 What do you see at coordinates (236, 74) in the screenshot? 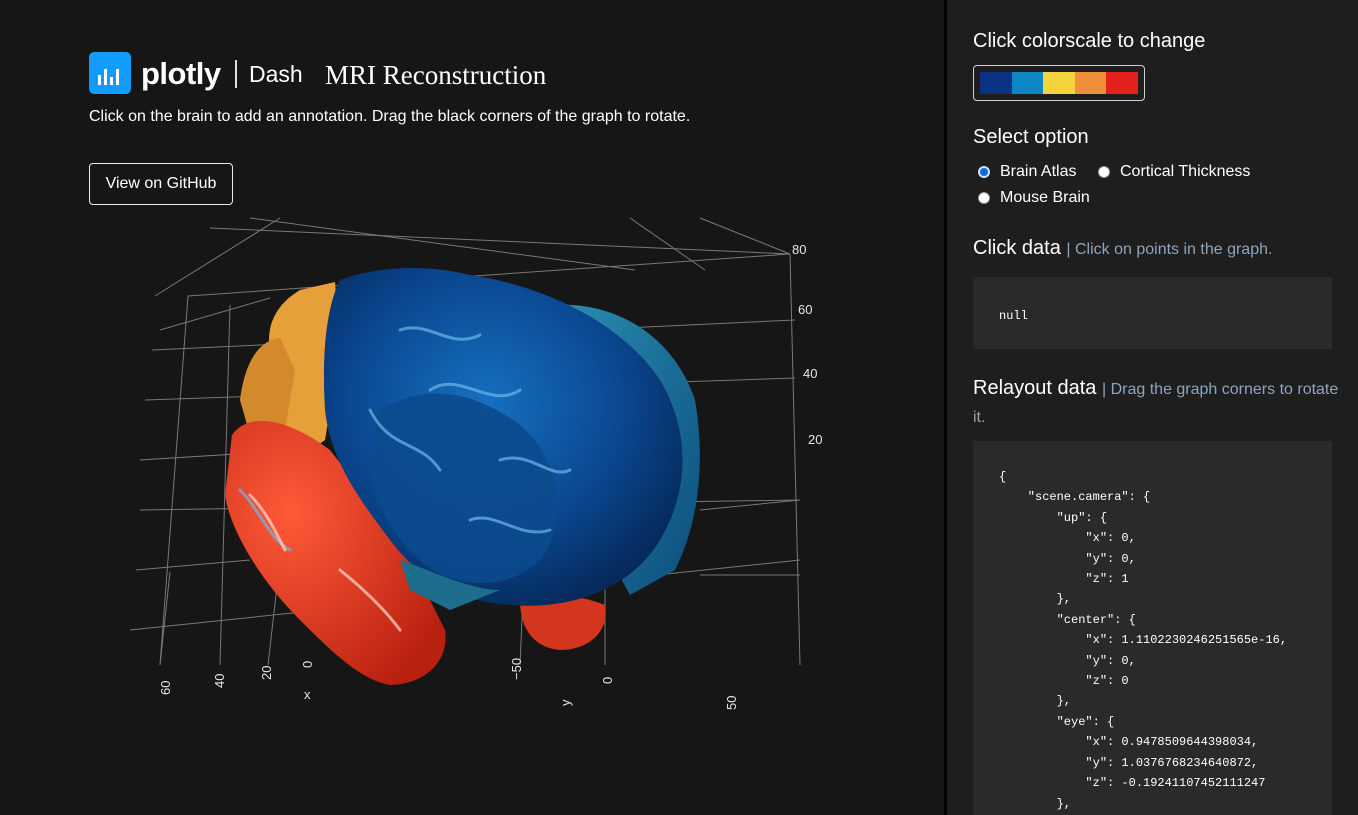
I see `brand-divider` at bounding box center [236, 74].